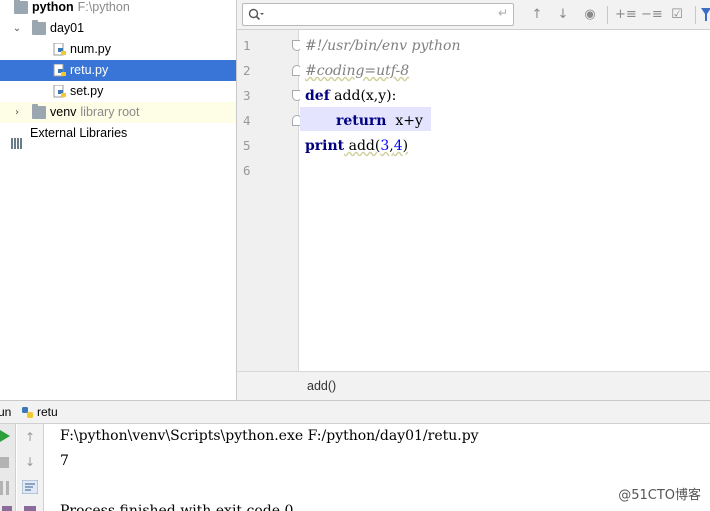 Image resolution: width=710 pixels, height=511 pixels. I want to click on editor-toolbar: ↵ ↑ ↓ ◉ +≡ −≡ ☑, so click(473, 15).